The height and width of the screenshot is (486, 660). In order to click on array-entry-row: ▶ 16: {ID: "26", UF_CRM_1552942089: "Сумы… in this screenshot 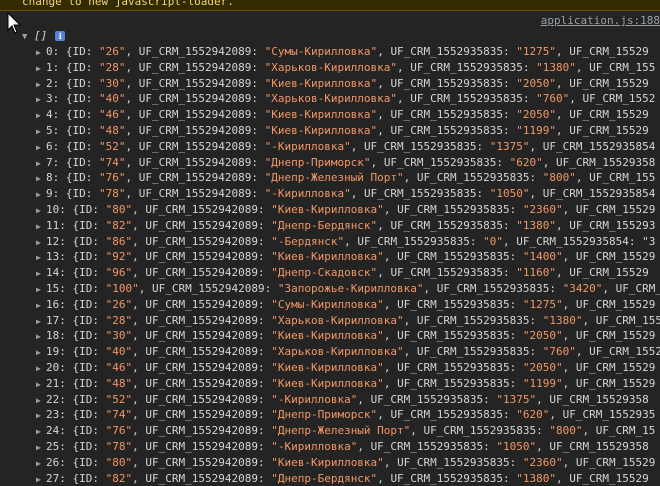, I will do `click(348, 305)`.